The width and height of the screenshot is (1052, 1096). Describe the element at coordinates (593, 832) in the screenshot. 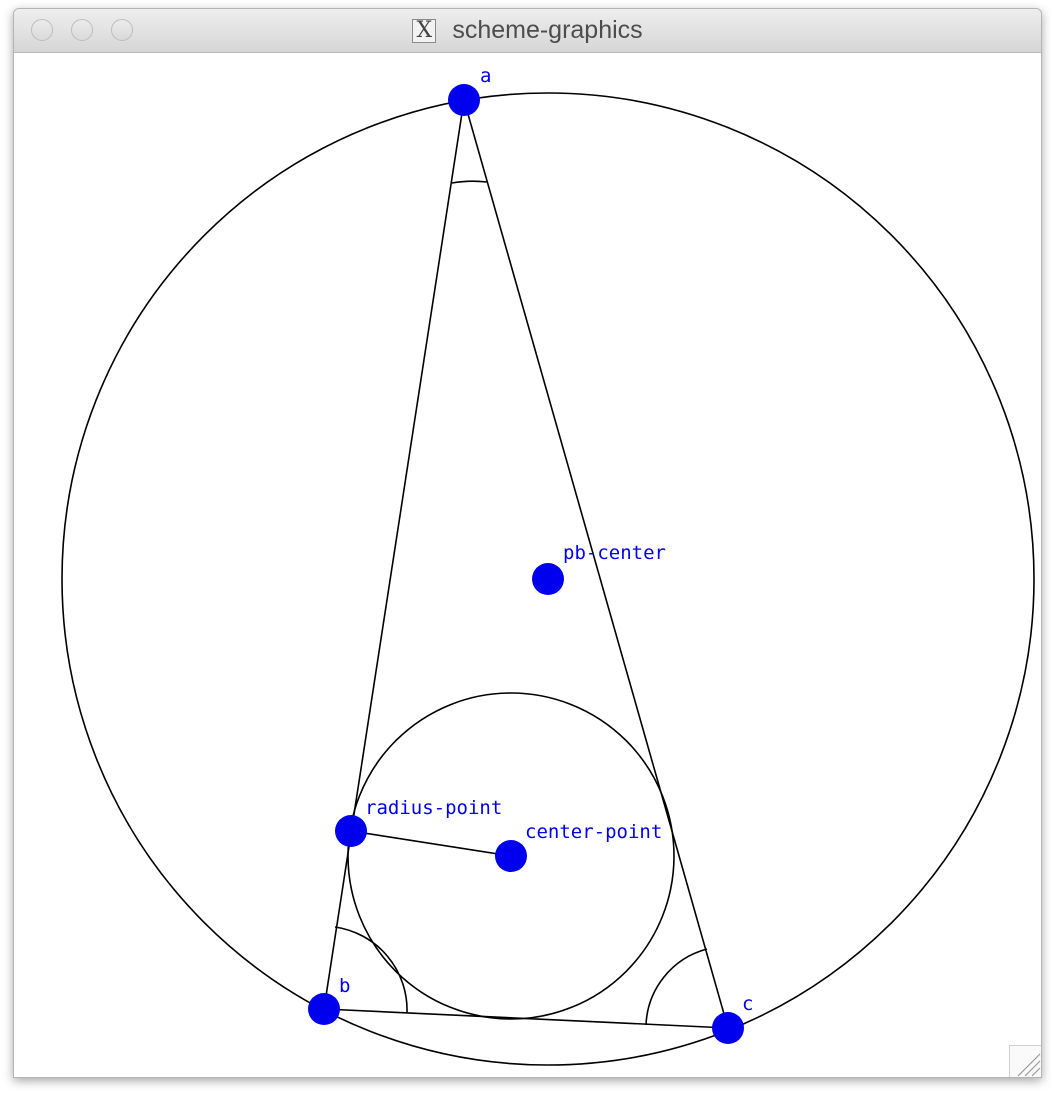

I see `label-center-point: center-point` at that location.